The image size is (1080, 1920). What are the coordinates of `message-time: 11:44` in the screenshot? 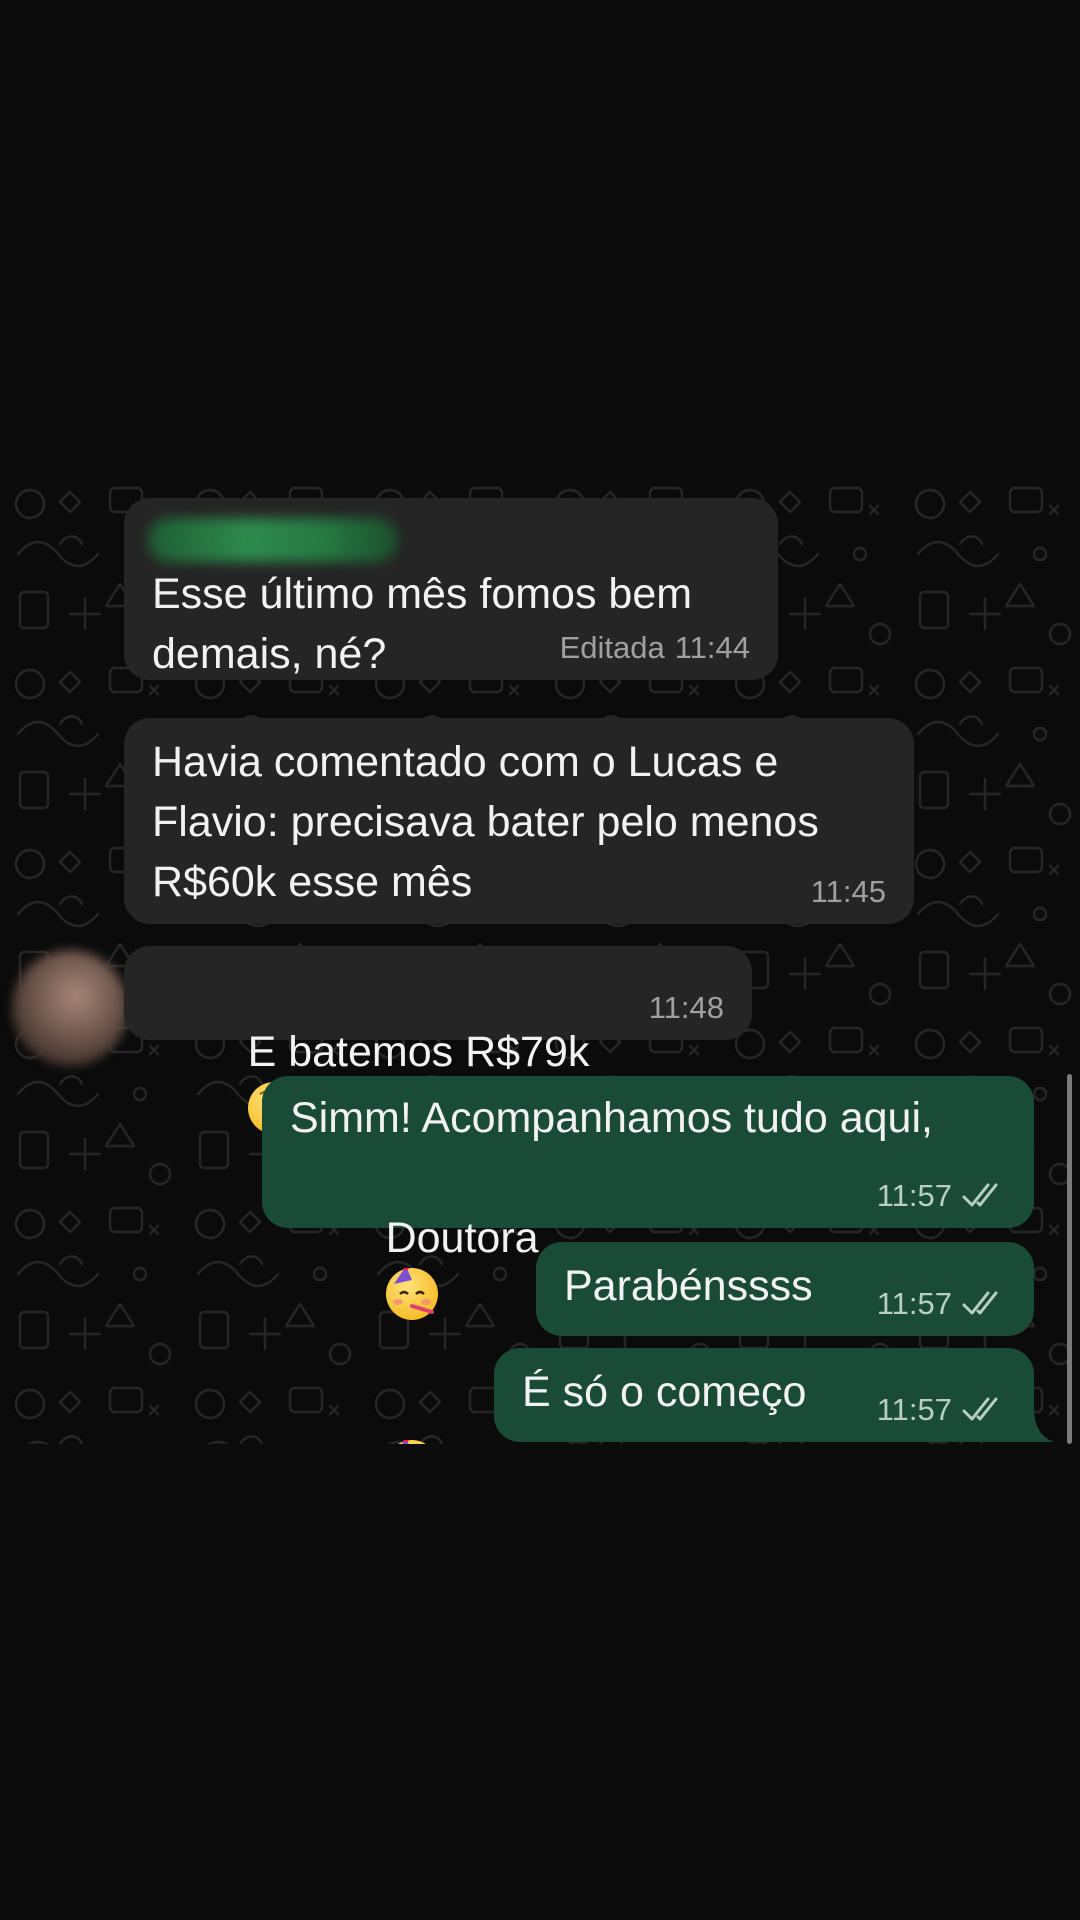 It's located at (712, 647).